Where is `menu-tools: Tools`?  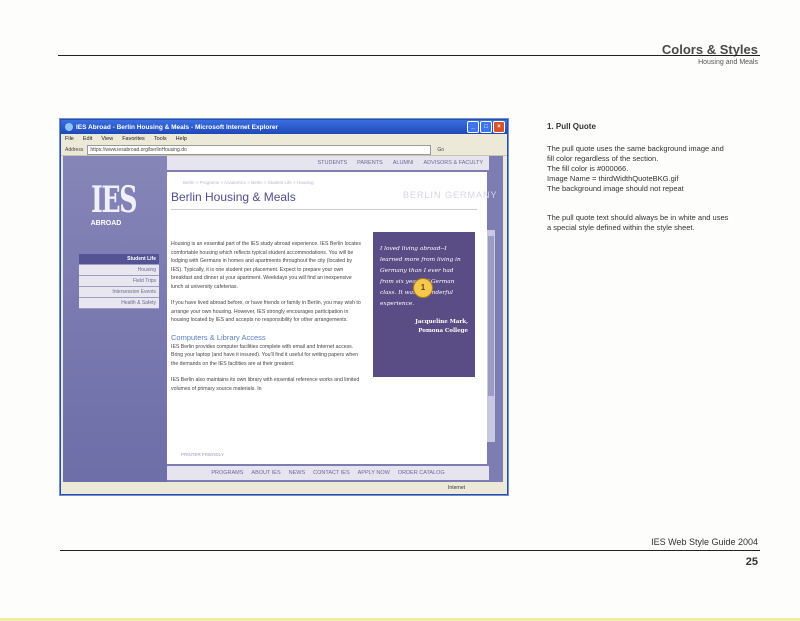
menu-tools: Tools is located at coordinates (160, 139).